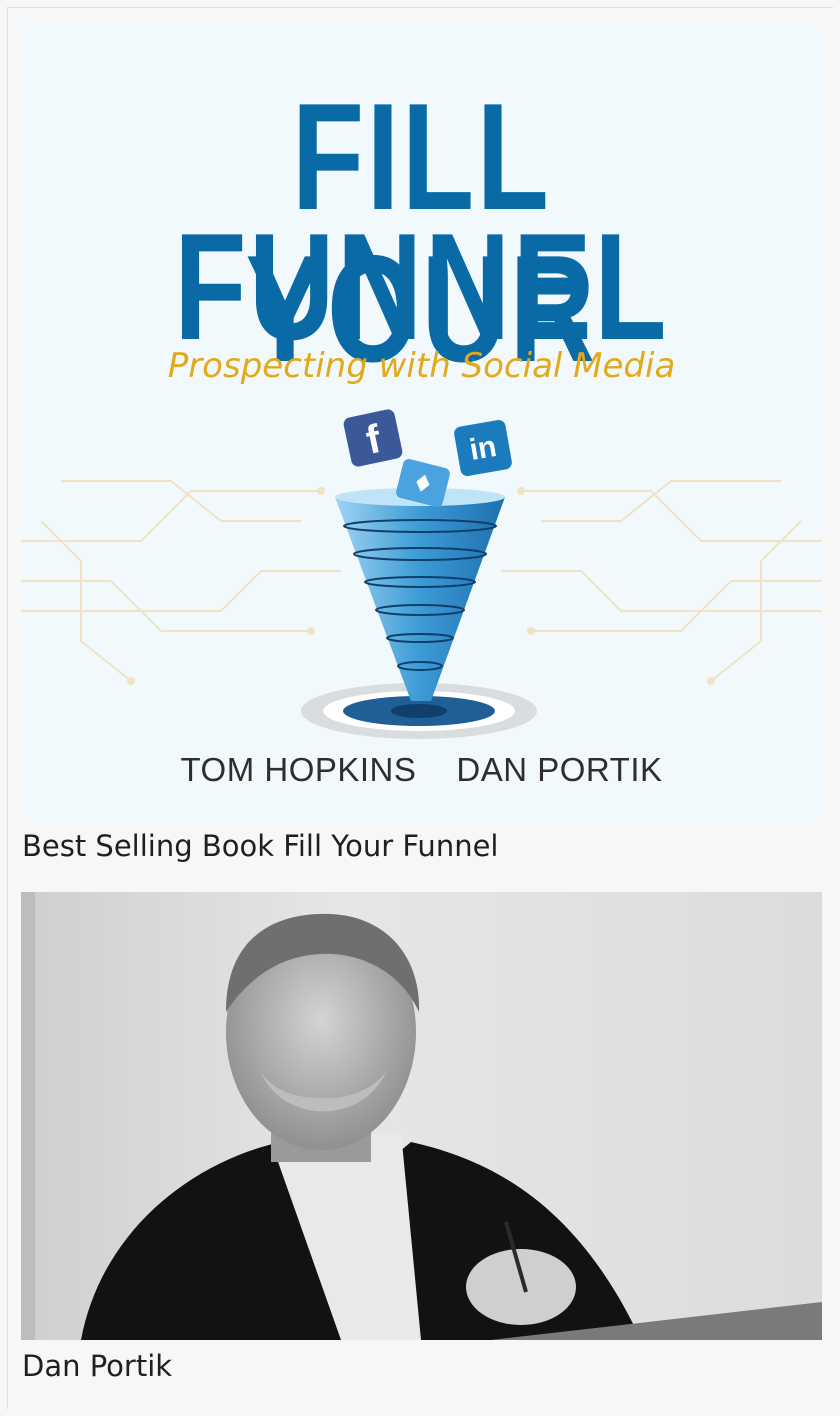 This screenshot has height=1416, width=840. What do you see at coordinates (419, 613) in the screenshot?
I see `funnel-graphic` at bounding box center [419, 613].